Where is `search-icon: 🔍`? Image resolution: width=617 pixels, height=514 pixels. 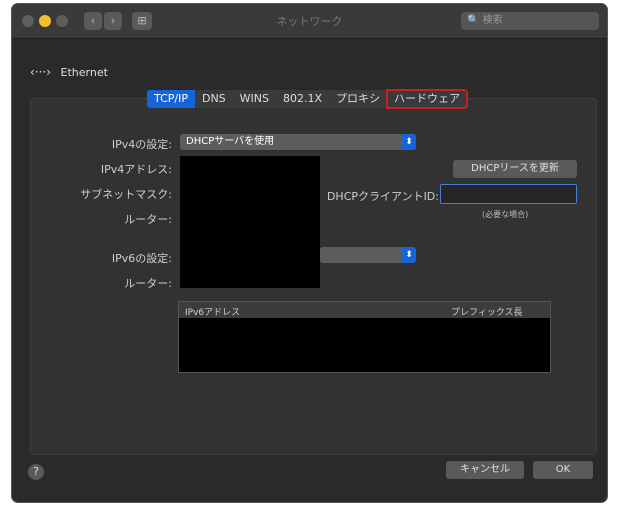 search-icon: 🔍 is located at coordinates (473, 20).